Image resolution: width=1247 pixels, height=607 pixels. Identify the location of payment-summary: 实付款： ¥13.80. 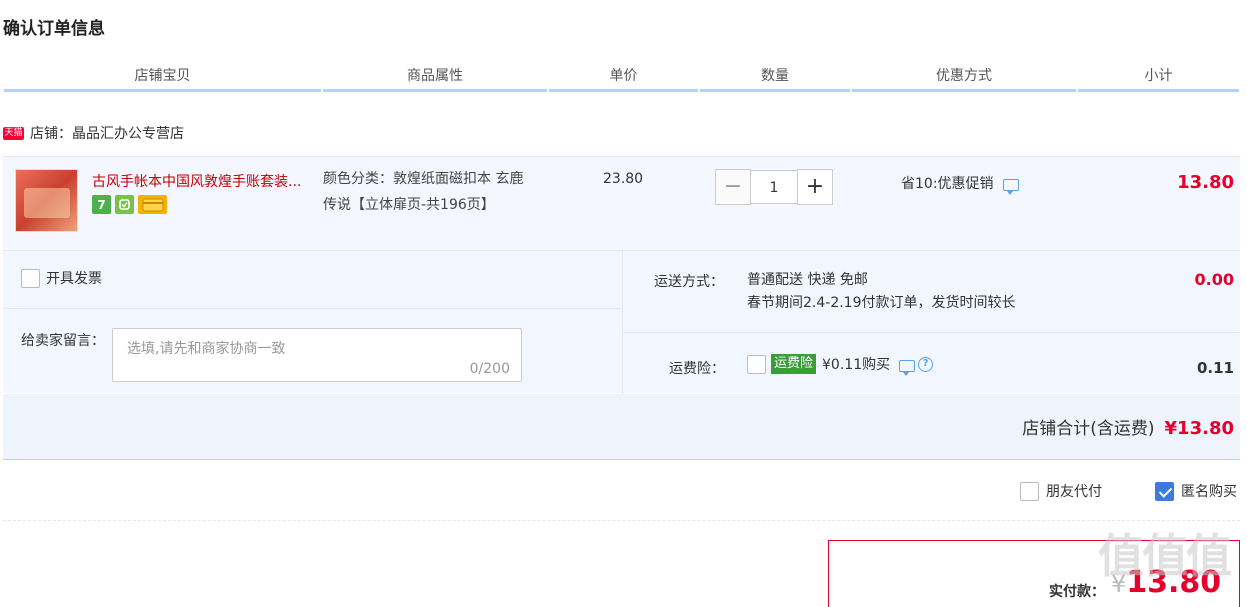
(1034, 573).